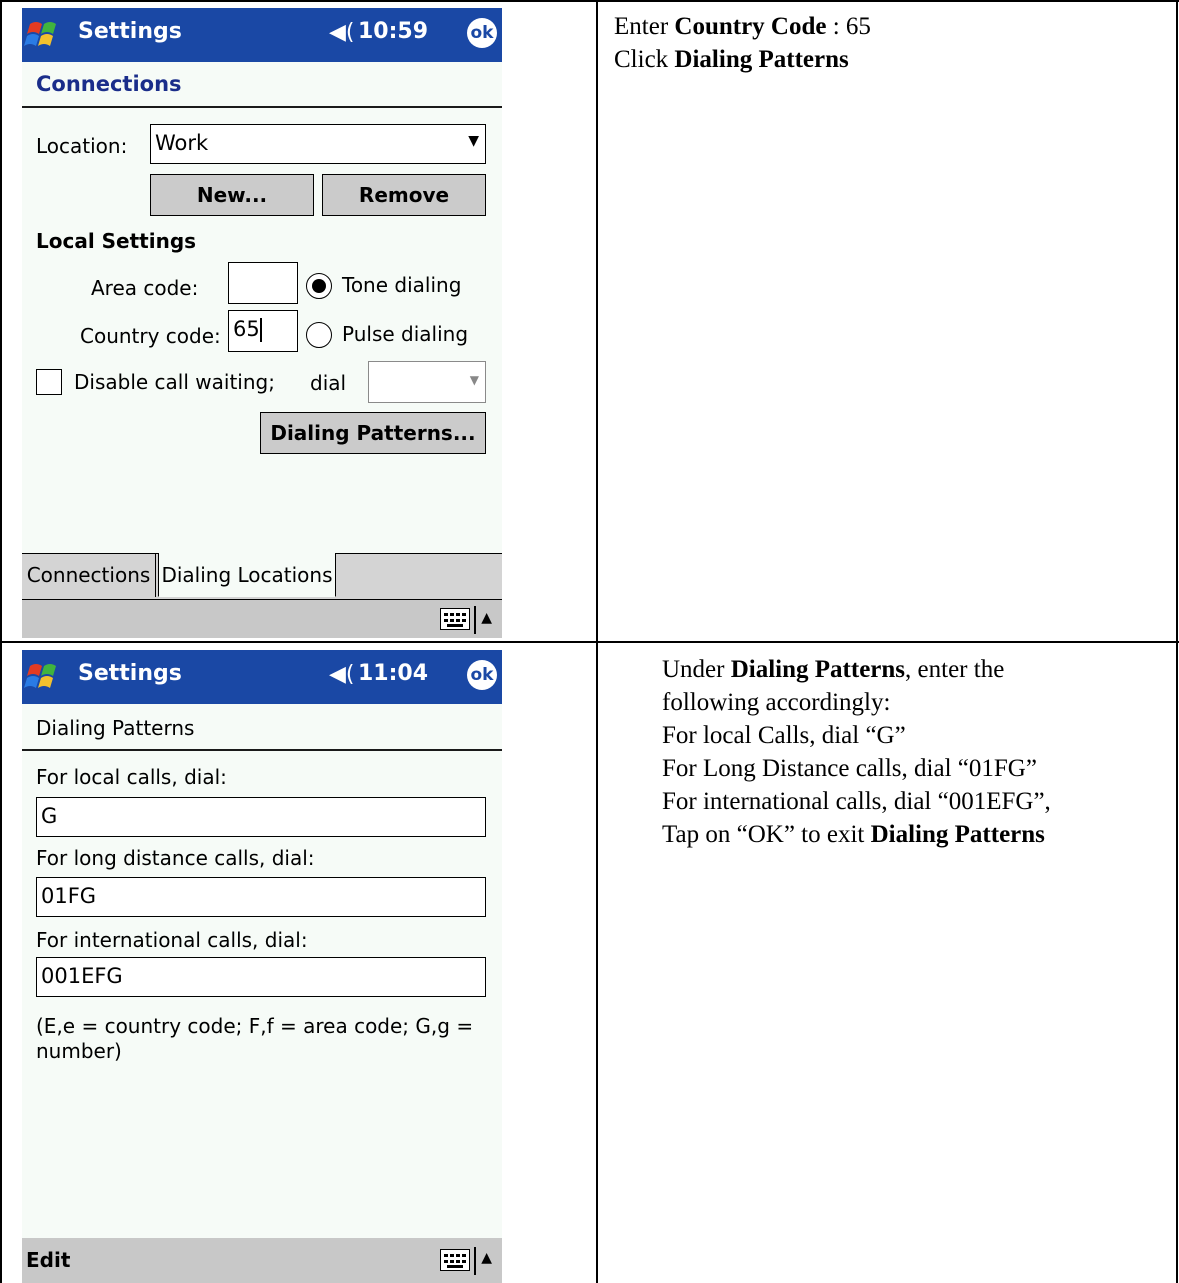 Image resolution: width=1179 pixels, height=1283 pixels. I want to click on long-distance-input: 01FG, so click(261, 897).